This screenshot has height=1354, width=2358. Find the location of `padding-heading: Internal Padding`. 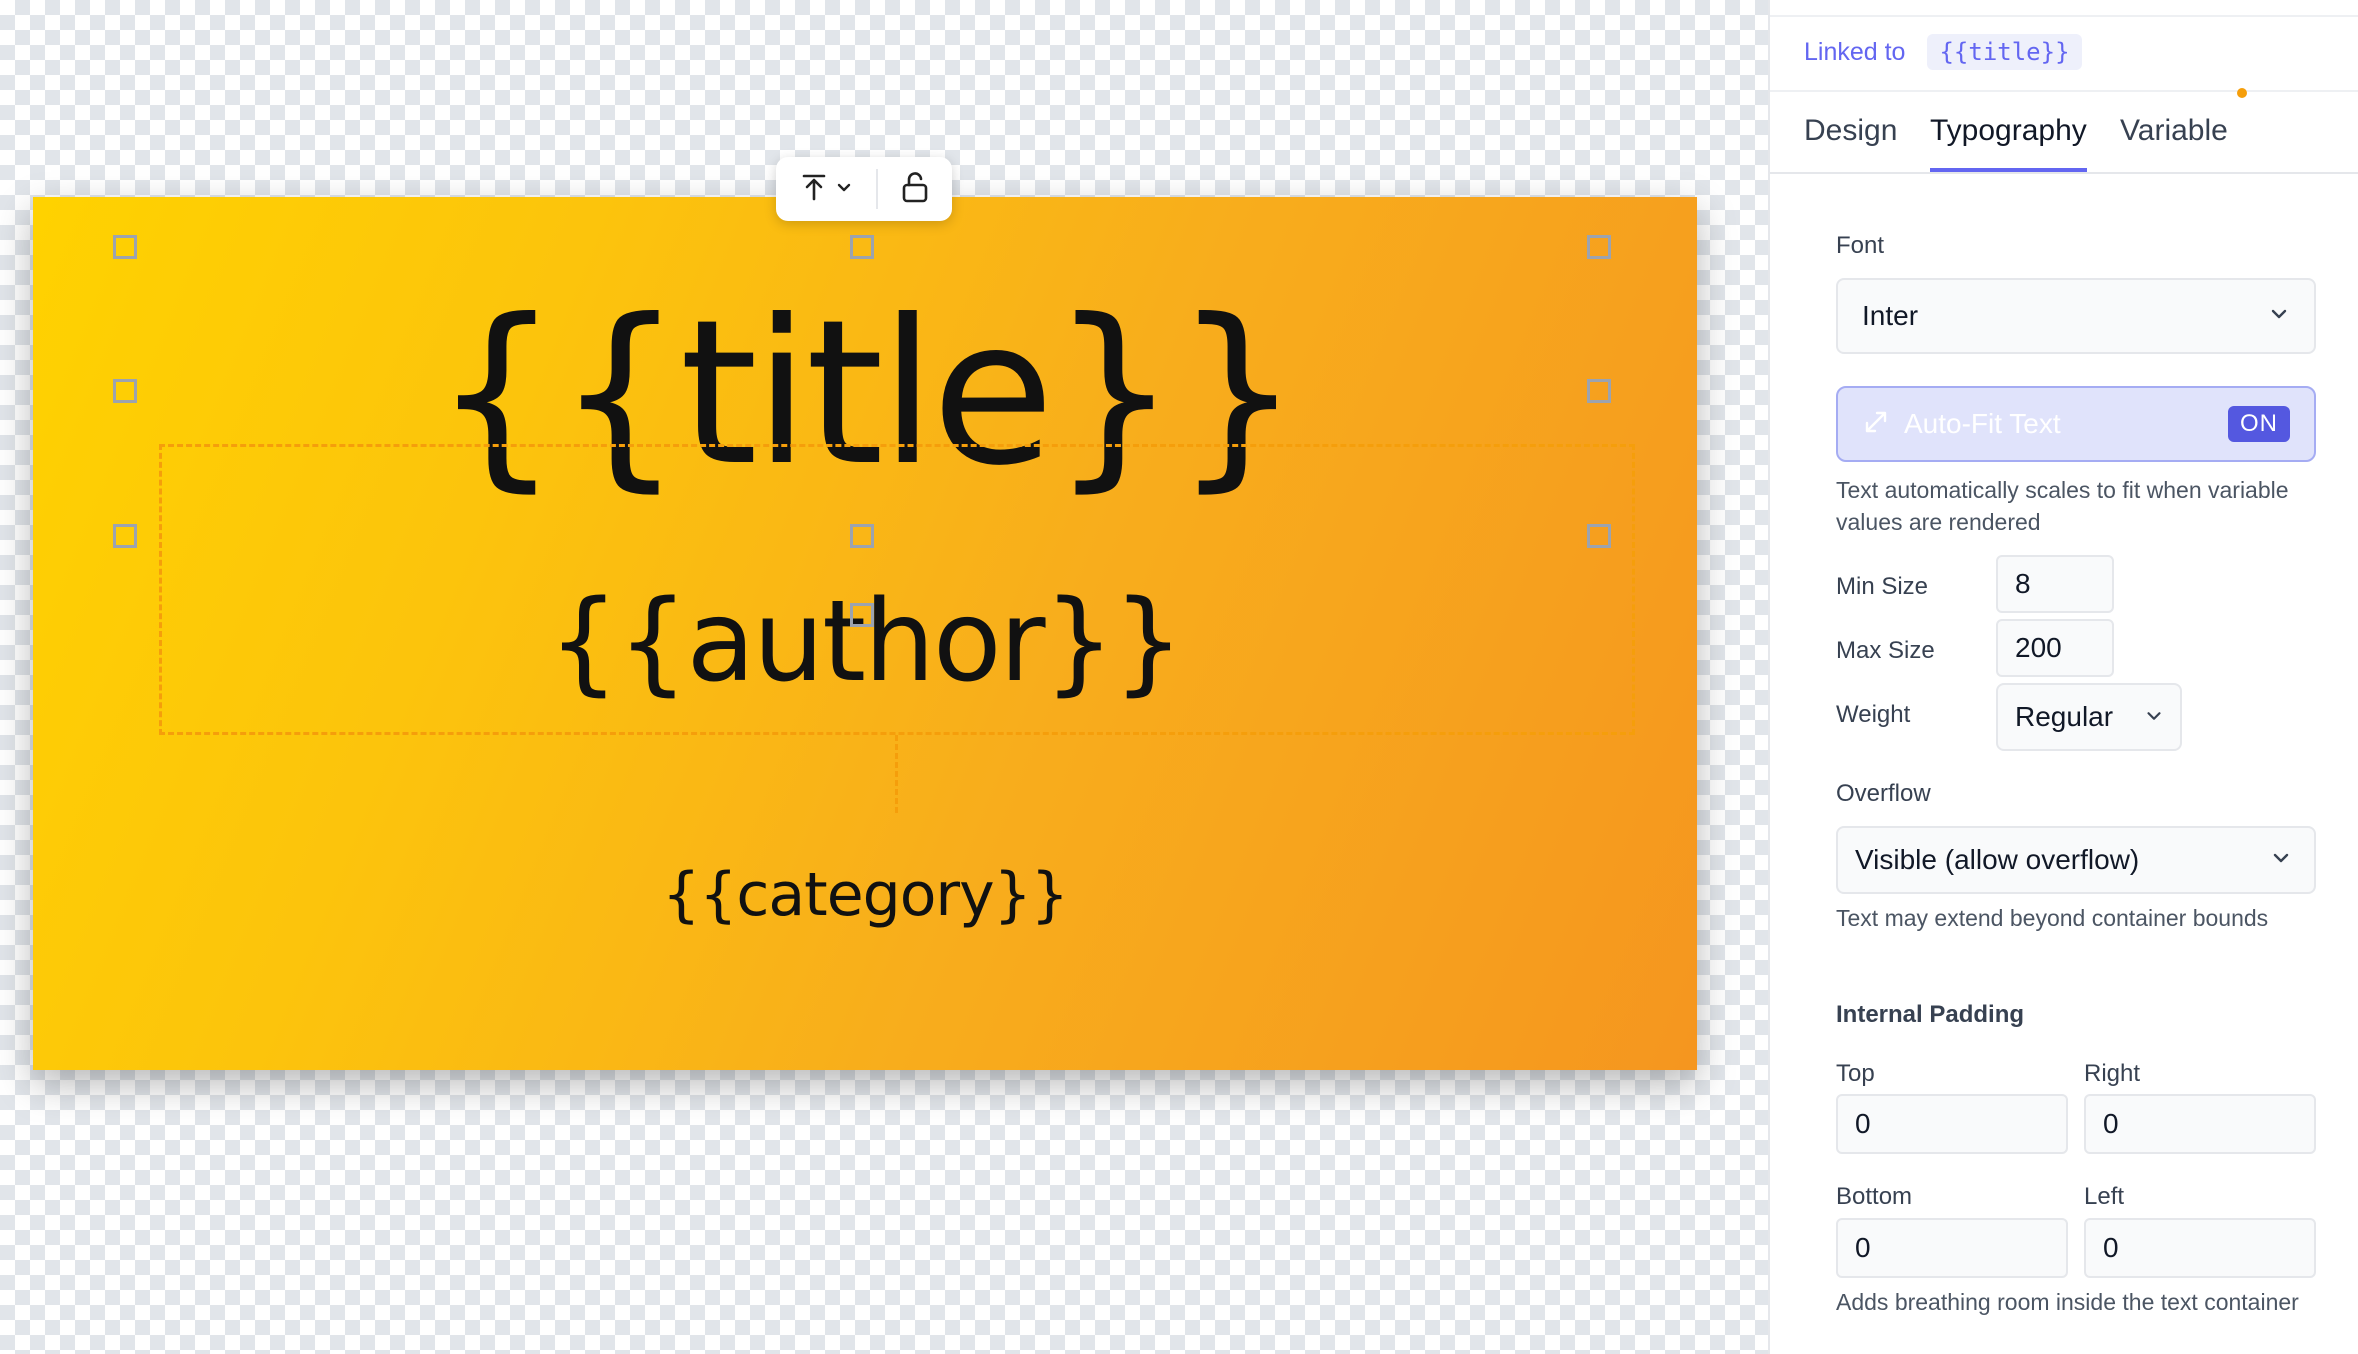

padding-heading: Internal Padding is located at coordinates (1930, 1014).